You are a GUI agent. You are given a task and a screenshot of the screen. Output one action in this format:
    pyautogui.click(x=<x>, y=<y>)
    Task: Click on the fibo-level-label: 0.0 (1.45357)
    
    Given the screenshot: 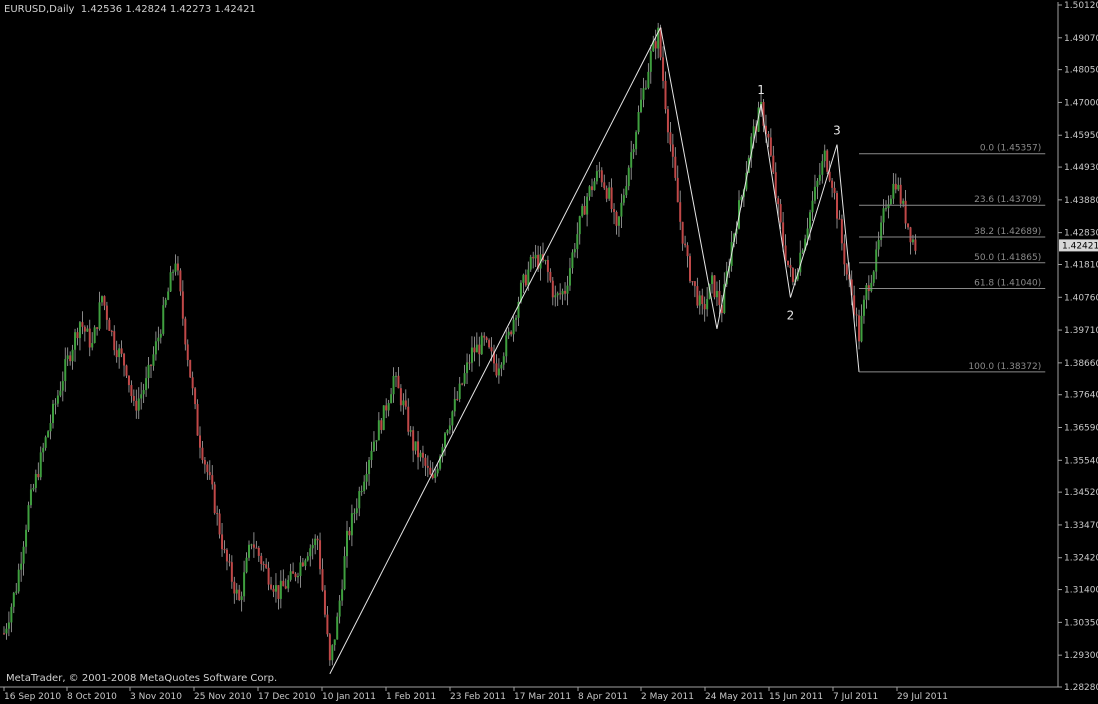 What is the action you would take?
    pyautogui.click(x=1010, y=149)
    